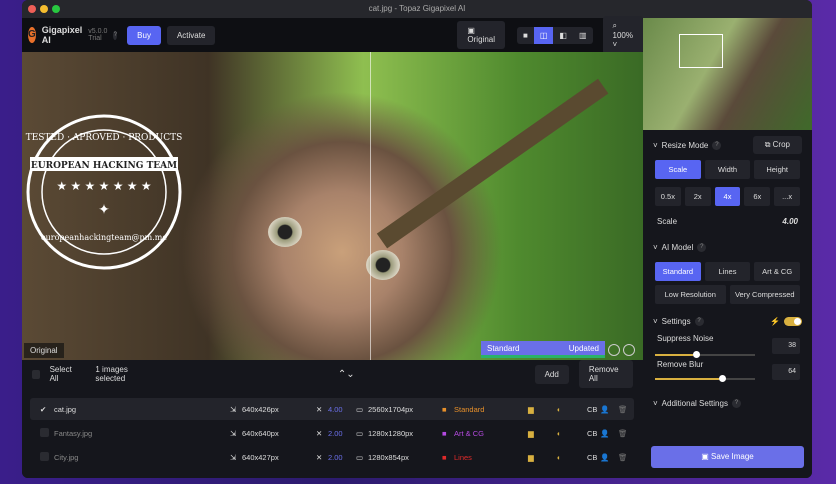 The width and height of the screenshot is (836, 484). I want to click on scale-value: 2.00, so click(335, 457).